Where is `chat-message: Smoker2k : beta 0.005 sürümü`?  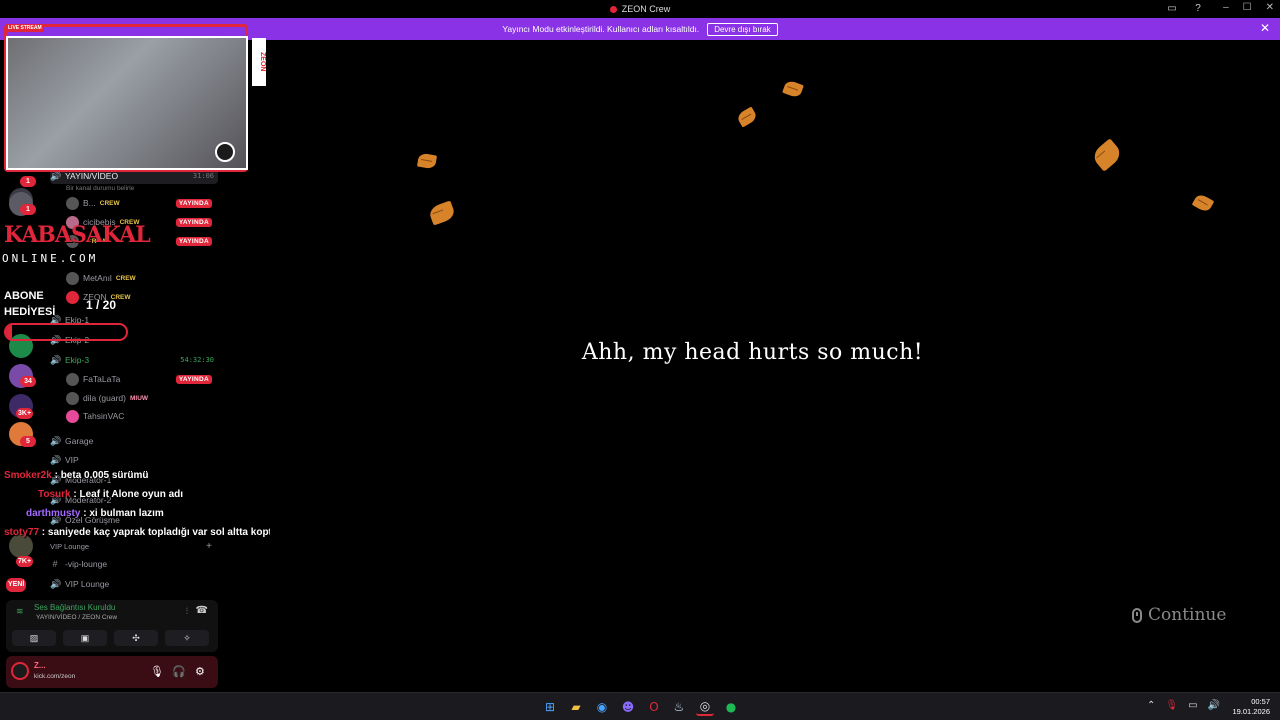
chat-message: Smoker2k : beta 0.005 sürümü is located at coordinates (76, 475).